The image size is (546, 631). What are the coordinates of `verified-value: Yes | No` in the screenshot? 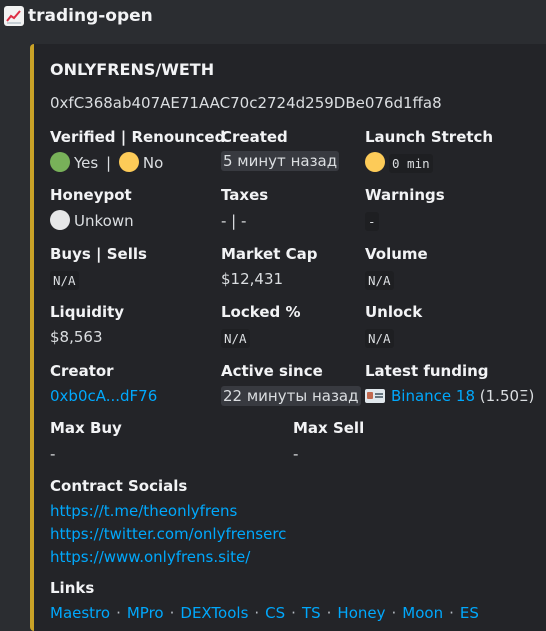 It's located at (106, 162).